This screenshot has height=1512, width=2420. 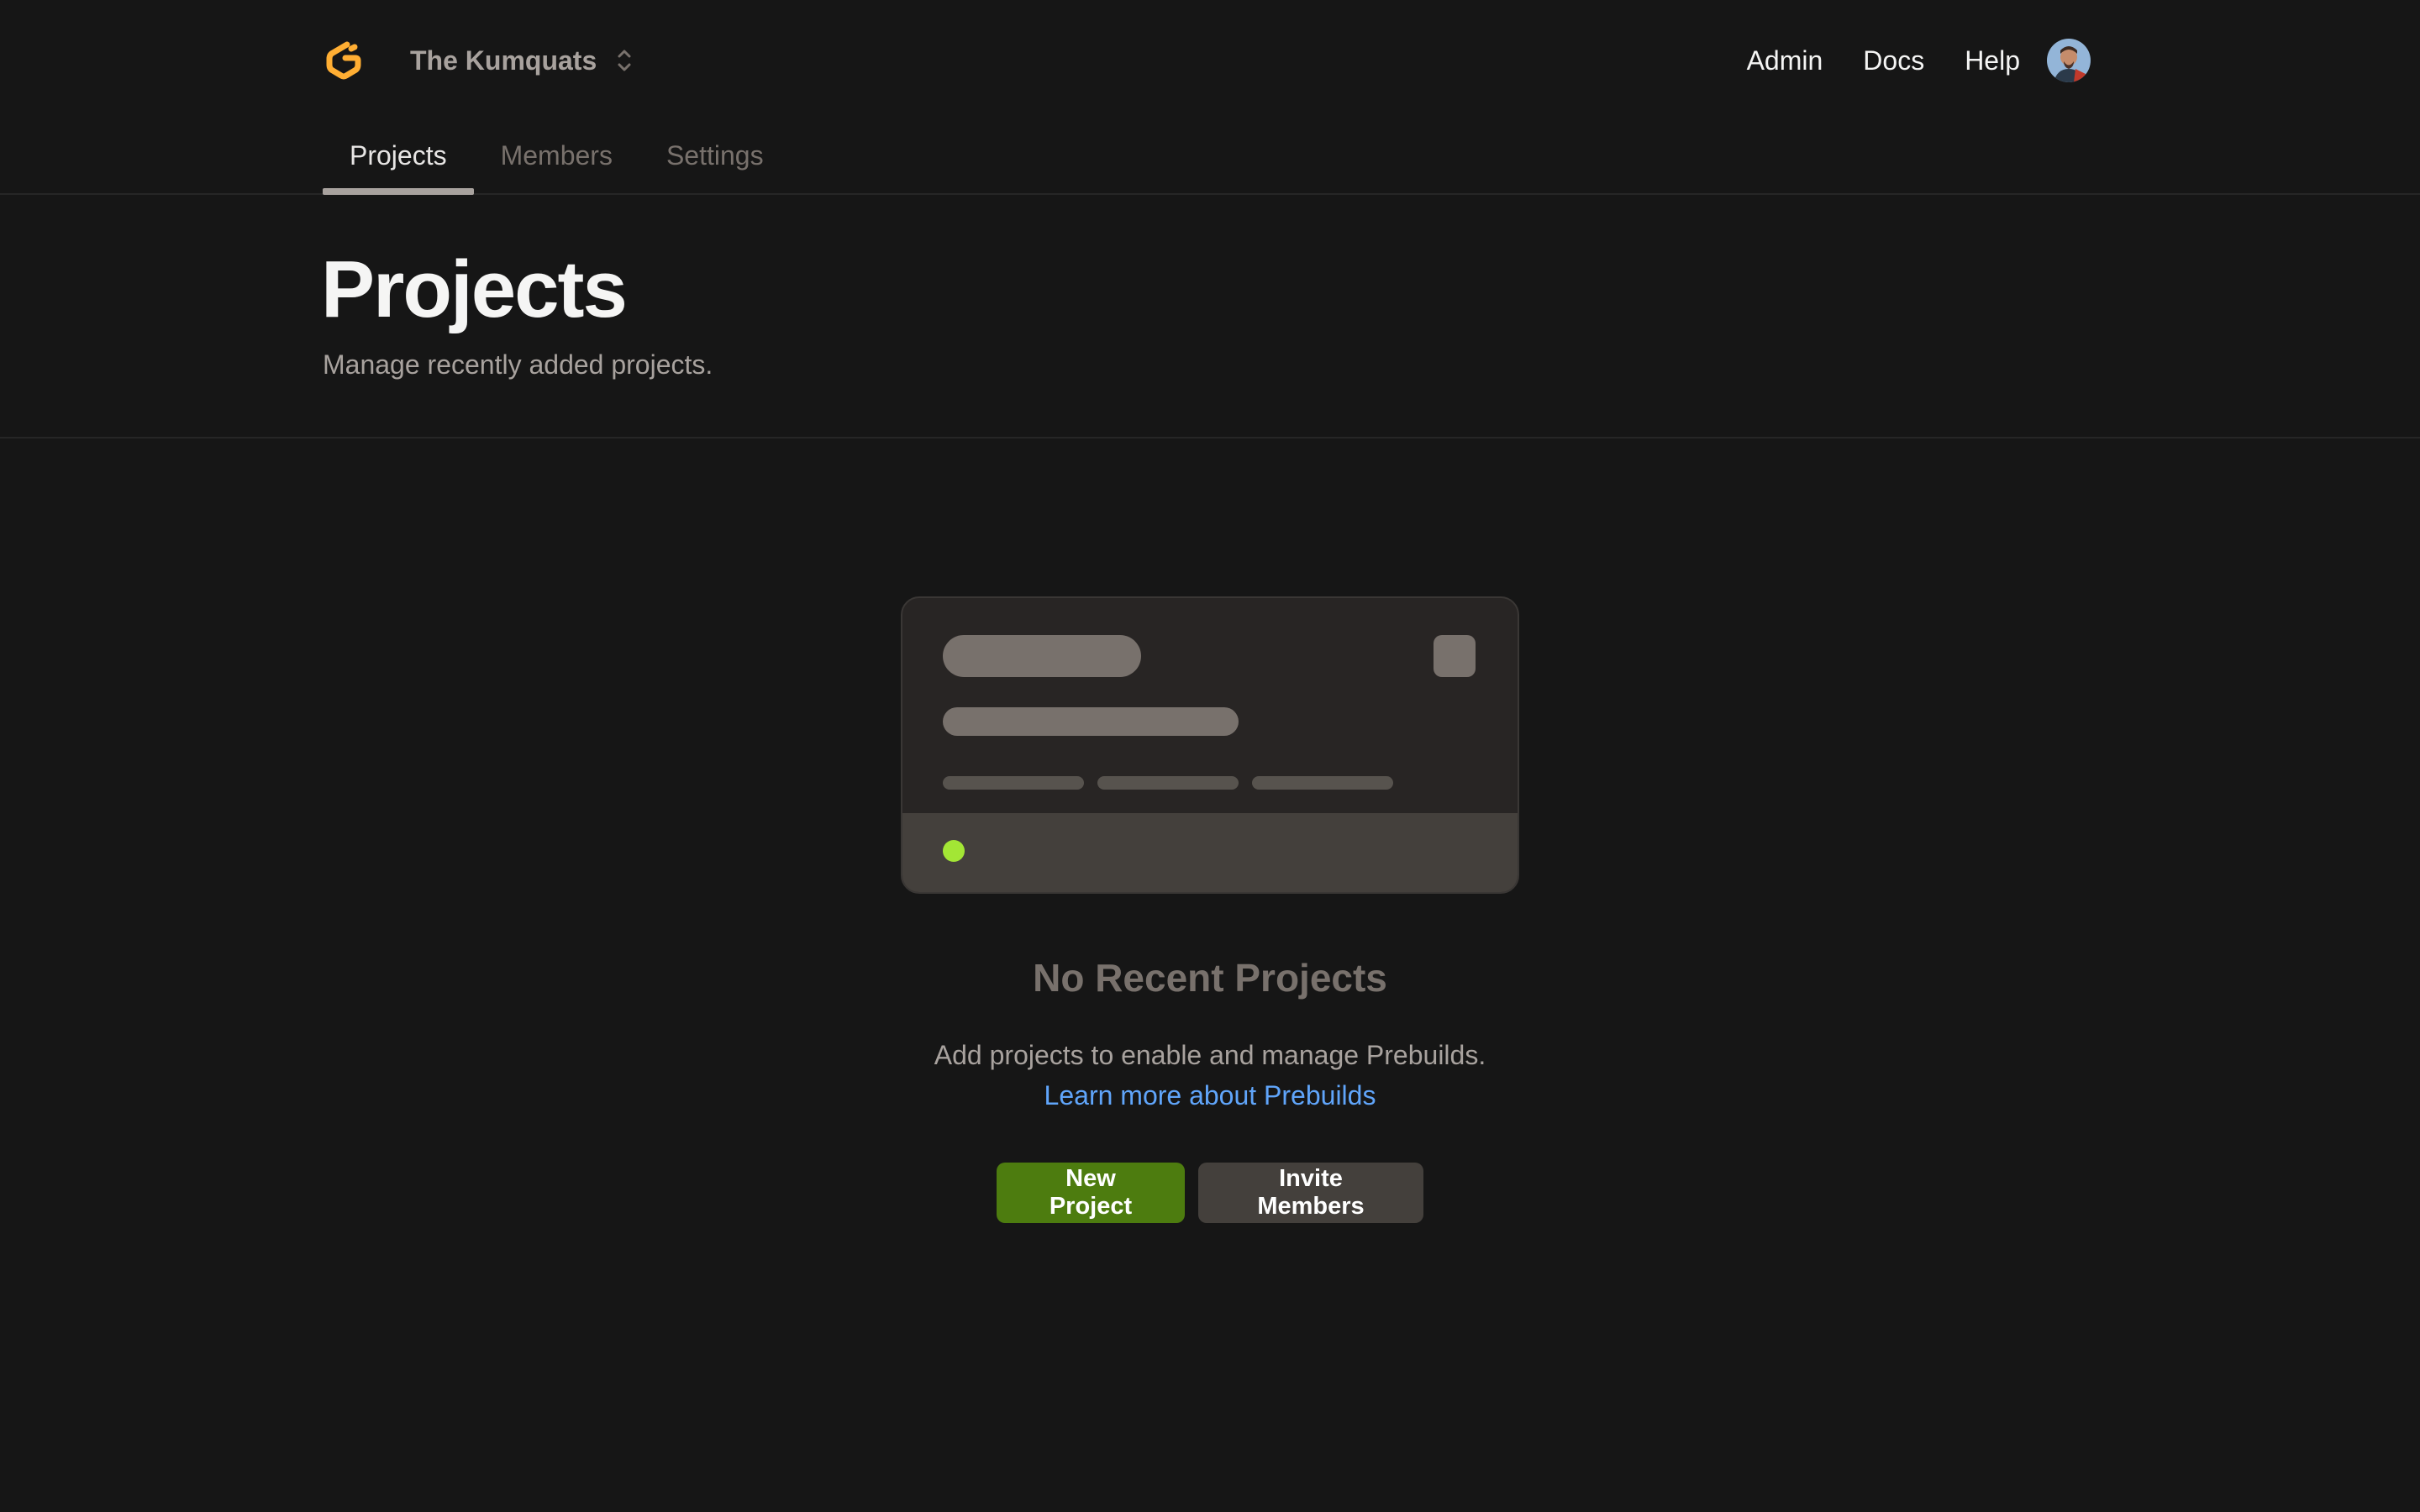 What do you see at coordinates (1210, 852) in the screenshot?
I see `placeholder-footer` at bounding box center [1210, 852].